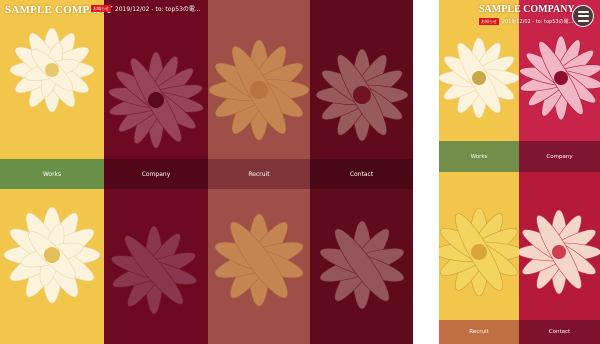  Describe the element at coordinates (489, 21) in the screenshot. I see `mobile-news-badge: お知らせ` at that location.